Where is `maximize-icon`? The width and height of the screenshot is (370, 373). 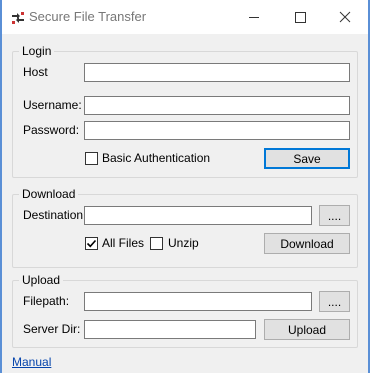 maximize-icon is located at coordinates (300, 17).